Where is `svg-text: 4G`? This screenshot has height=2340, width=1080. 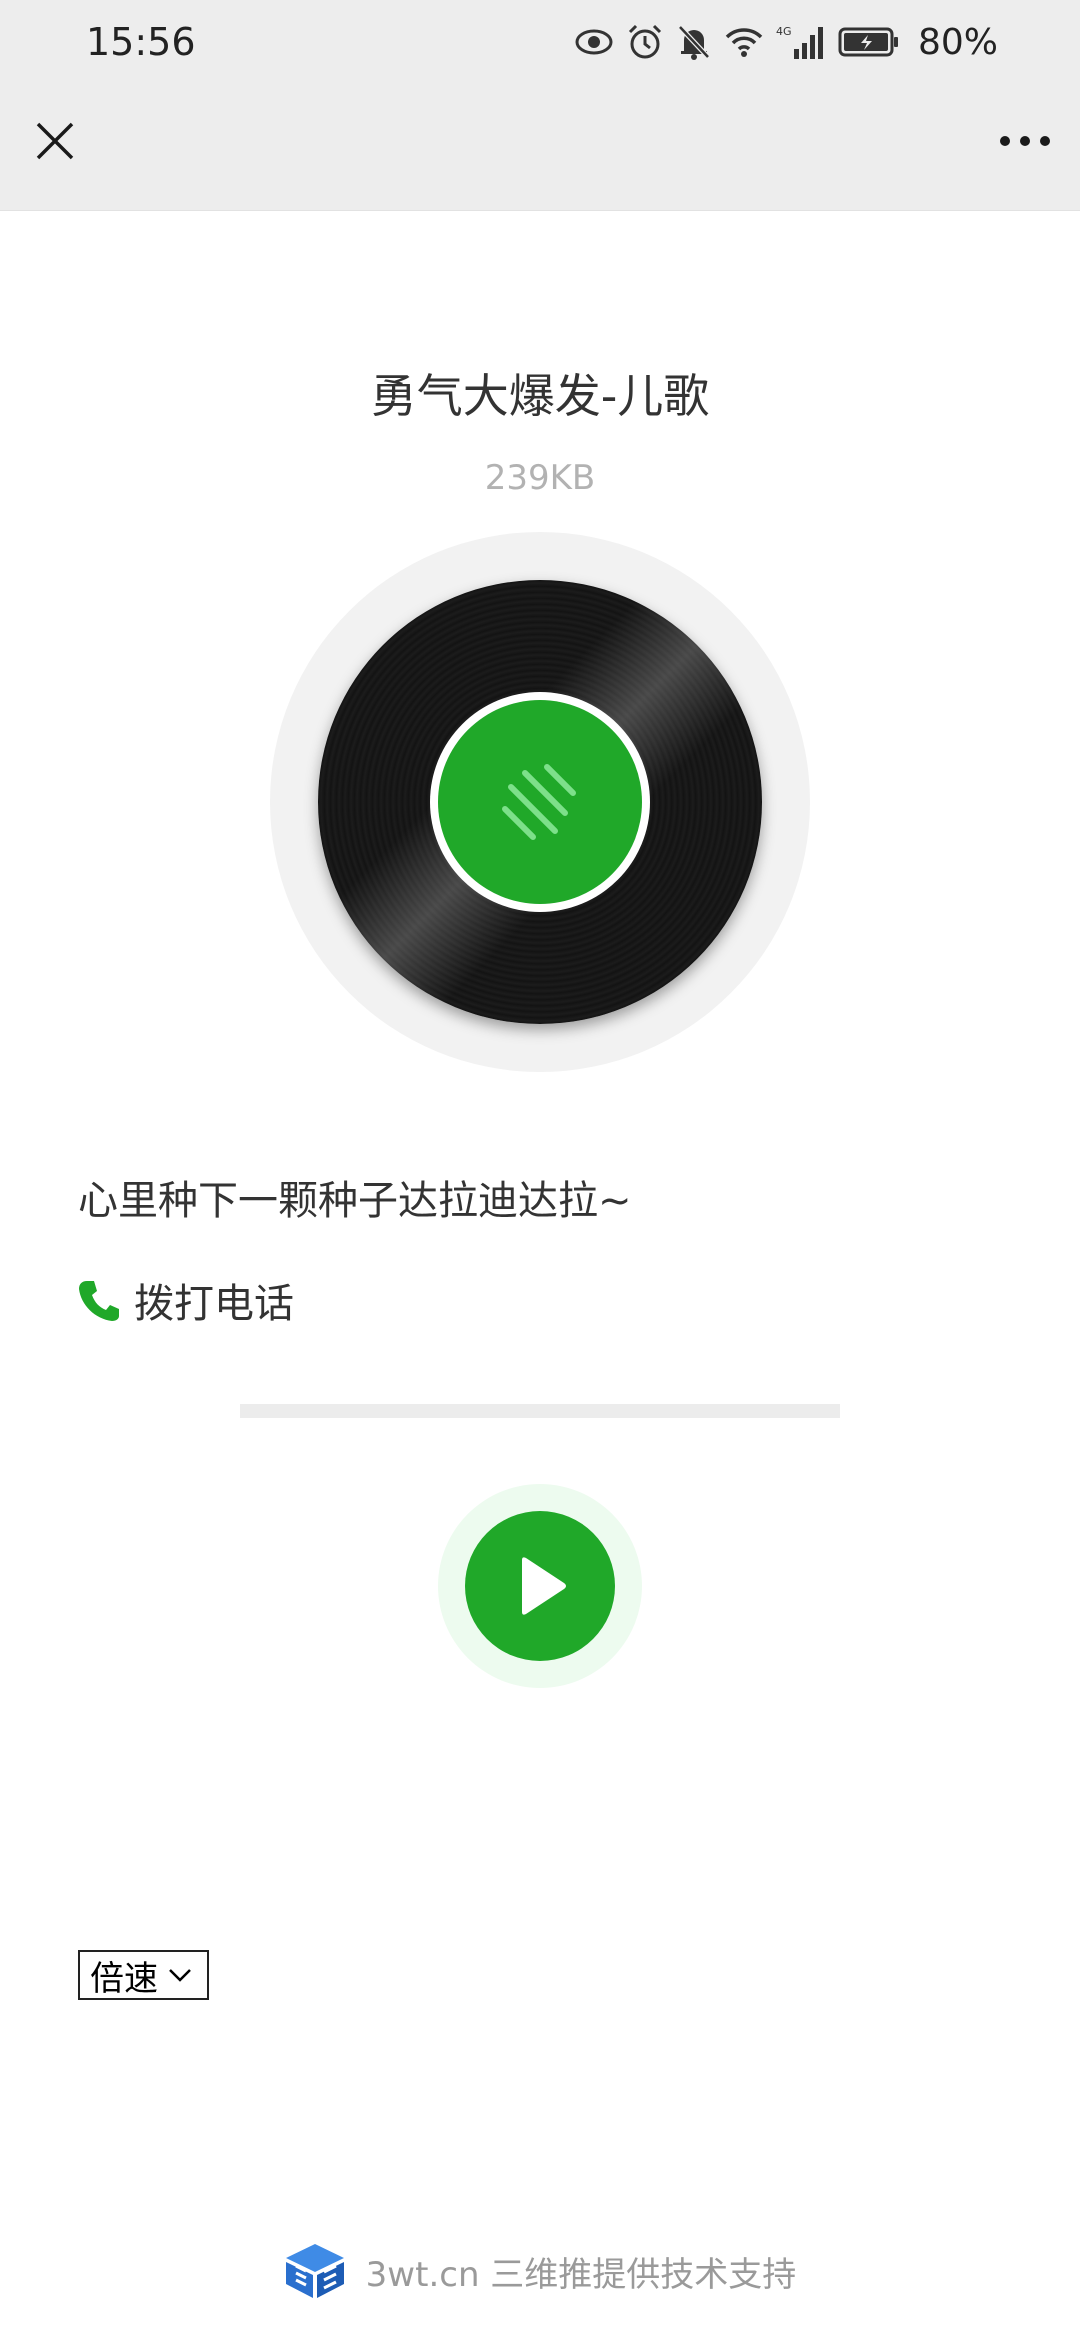 svg-text: 4G is located at coordinates (784, 31).